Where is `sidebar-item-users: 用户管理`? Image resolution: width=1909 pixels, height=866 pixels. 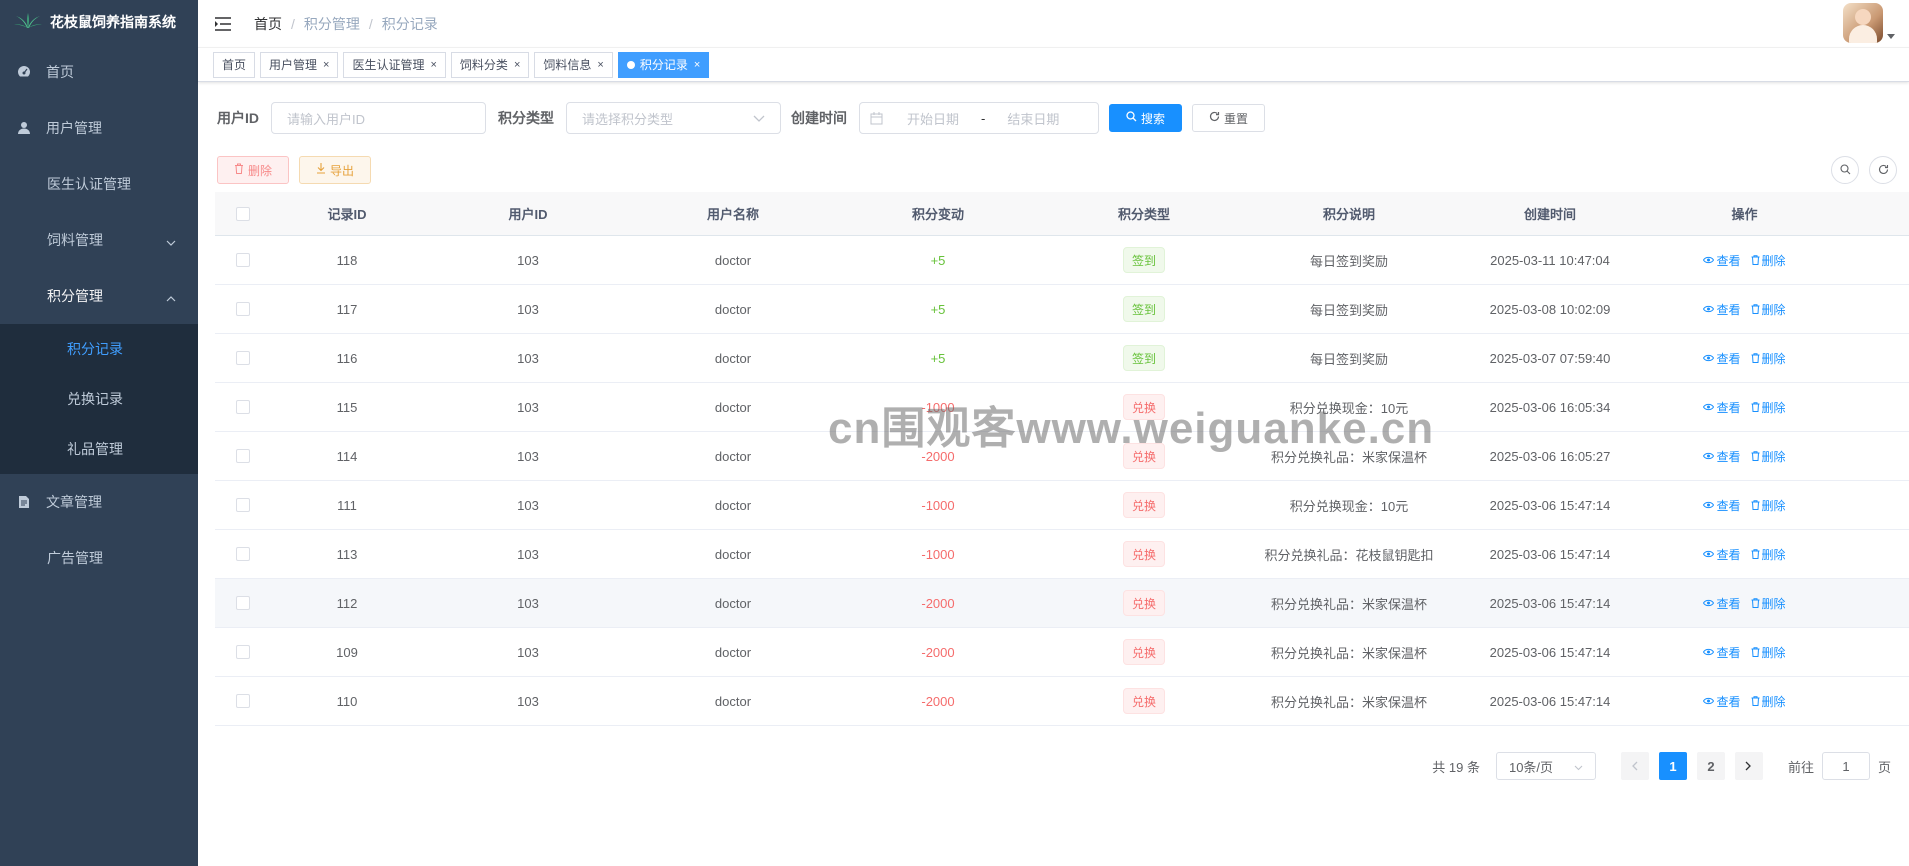
sidebar-item-users: 用户管理 is located at coordinates (99, 128).